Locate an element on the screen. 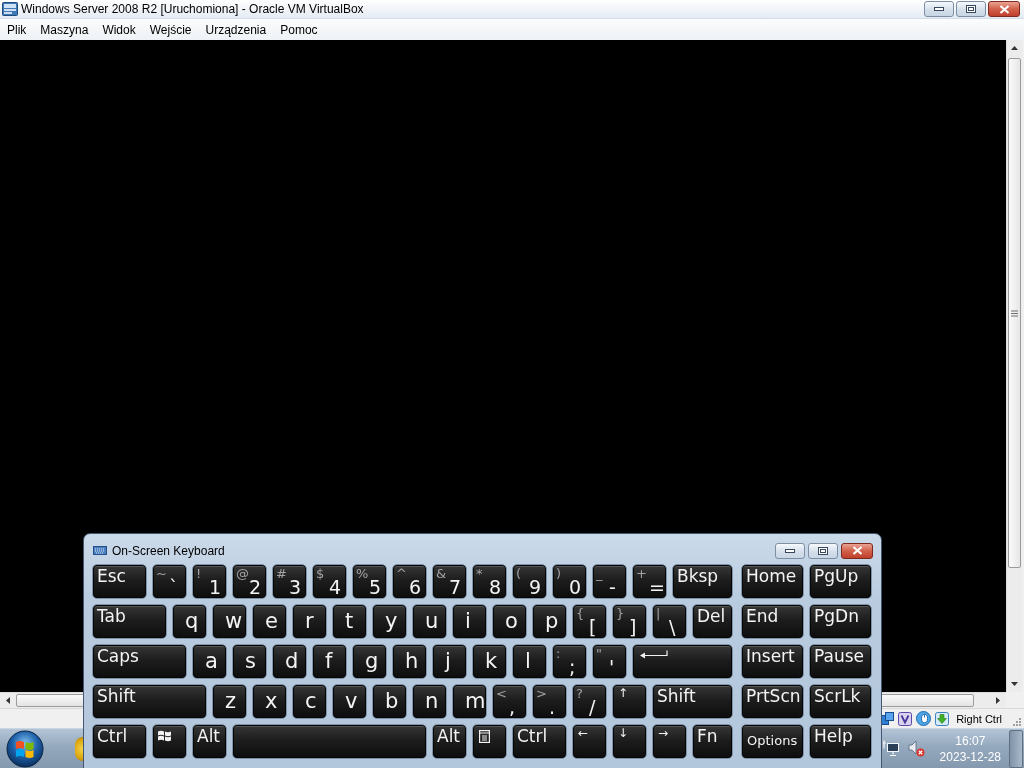 Image resolution: width=1024 pixels, height=768 pixels. letter-key: h is located at coordinates (409, 661).